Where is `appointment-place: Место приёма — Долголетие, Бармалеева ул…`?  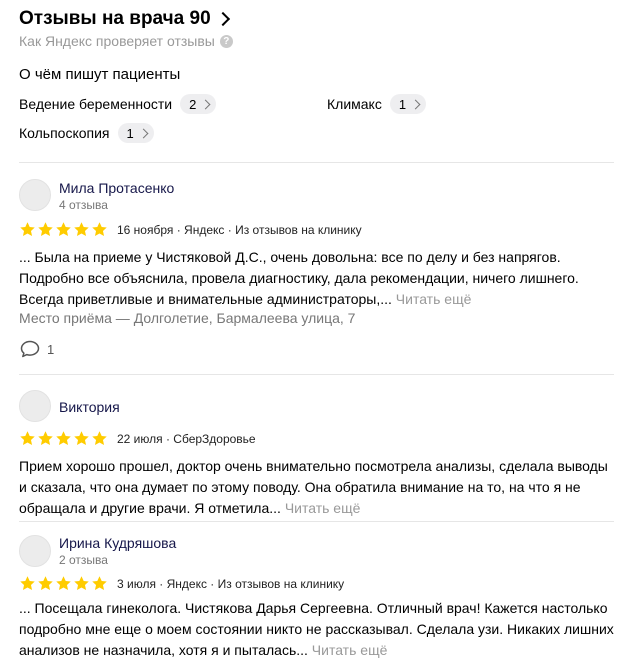 appointment-place: Место приёма — Долголетие, Бармалеева ул… is located at coordinates (187, 318).